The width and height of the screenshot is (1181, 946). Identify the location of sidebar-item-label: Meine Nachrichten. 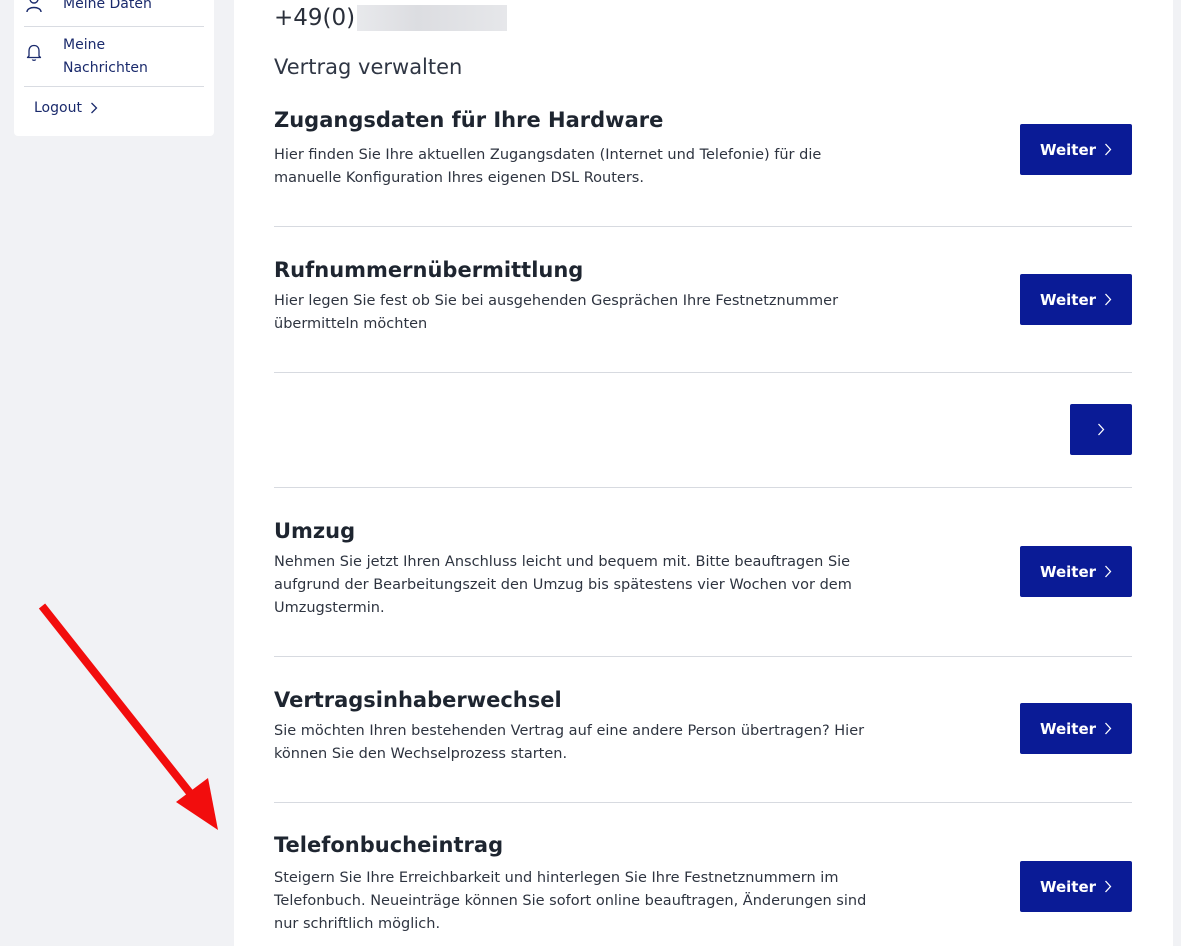
(105, 56).